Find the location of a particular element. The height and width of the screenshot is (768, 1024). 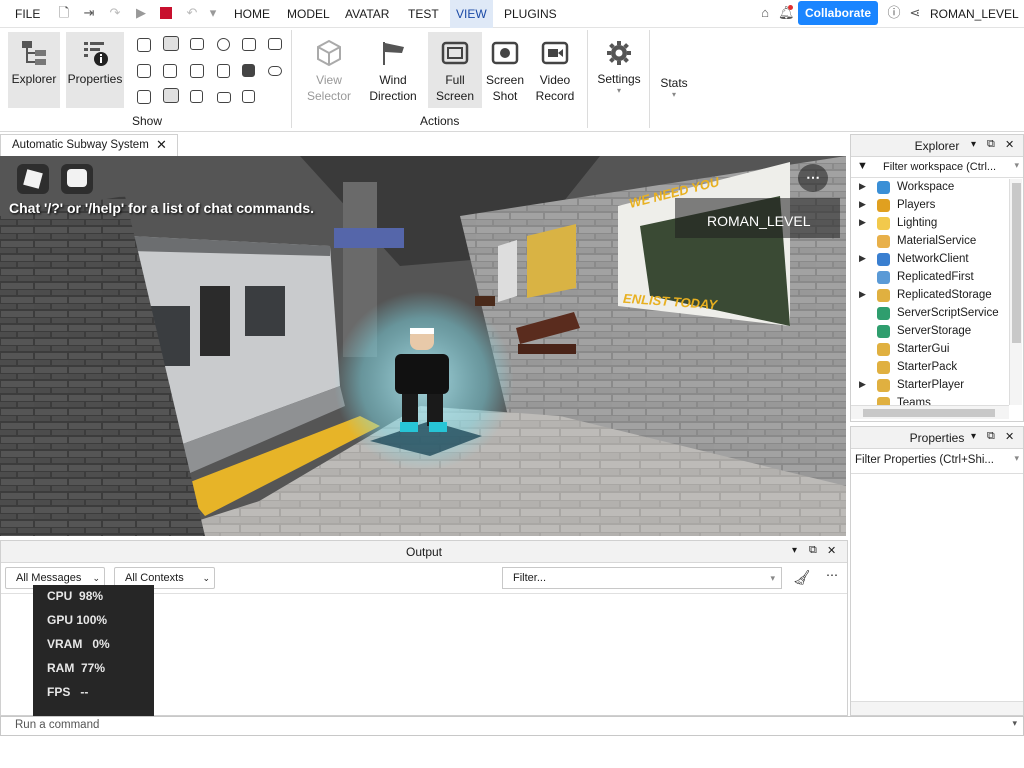

explorer-item-serverstorage: ServerStorage is located at coordinates (931, 332).